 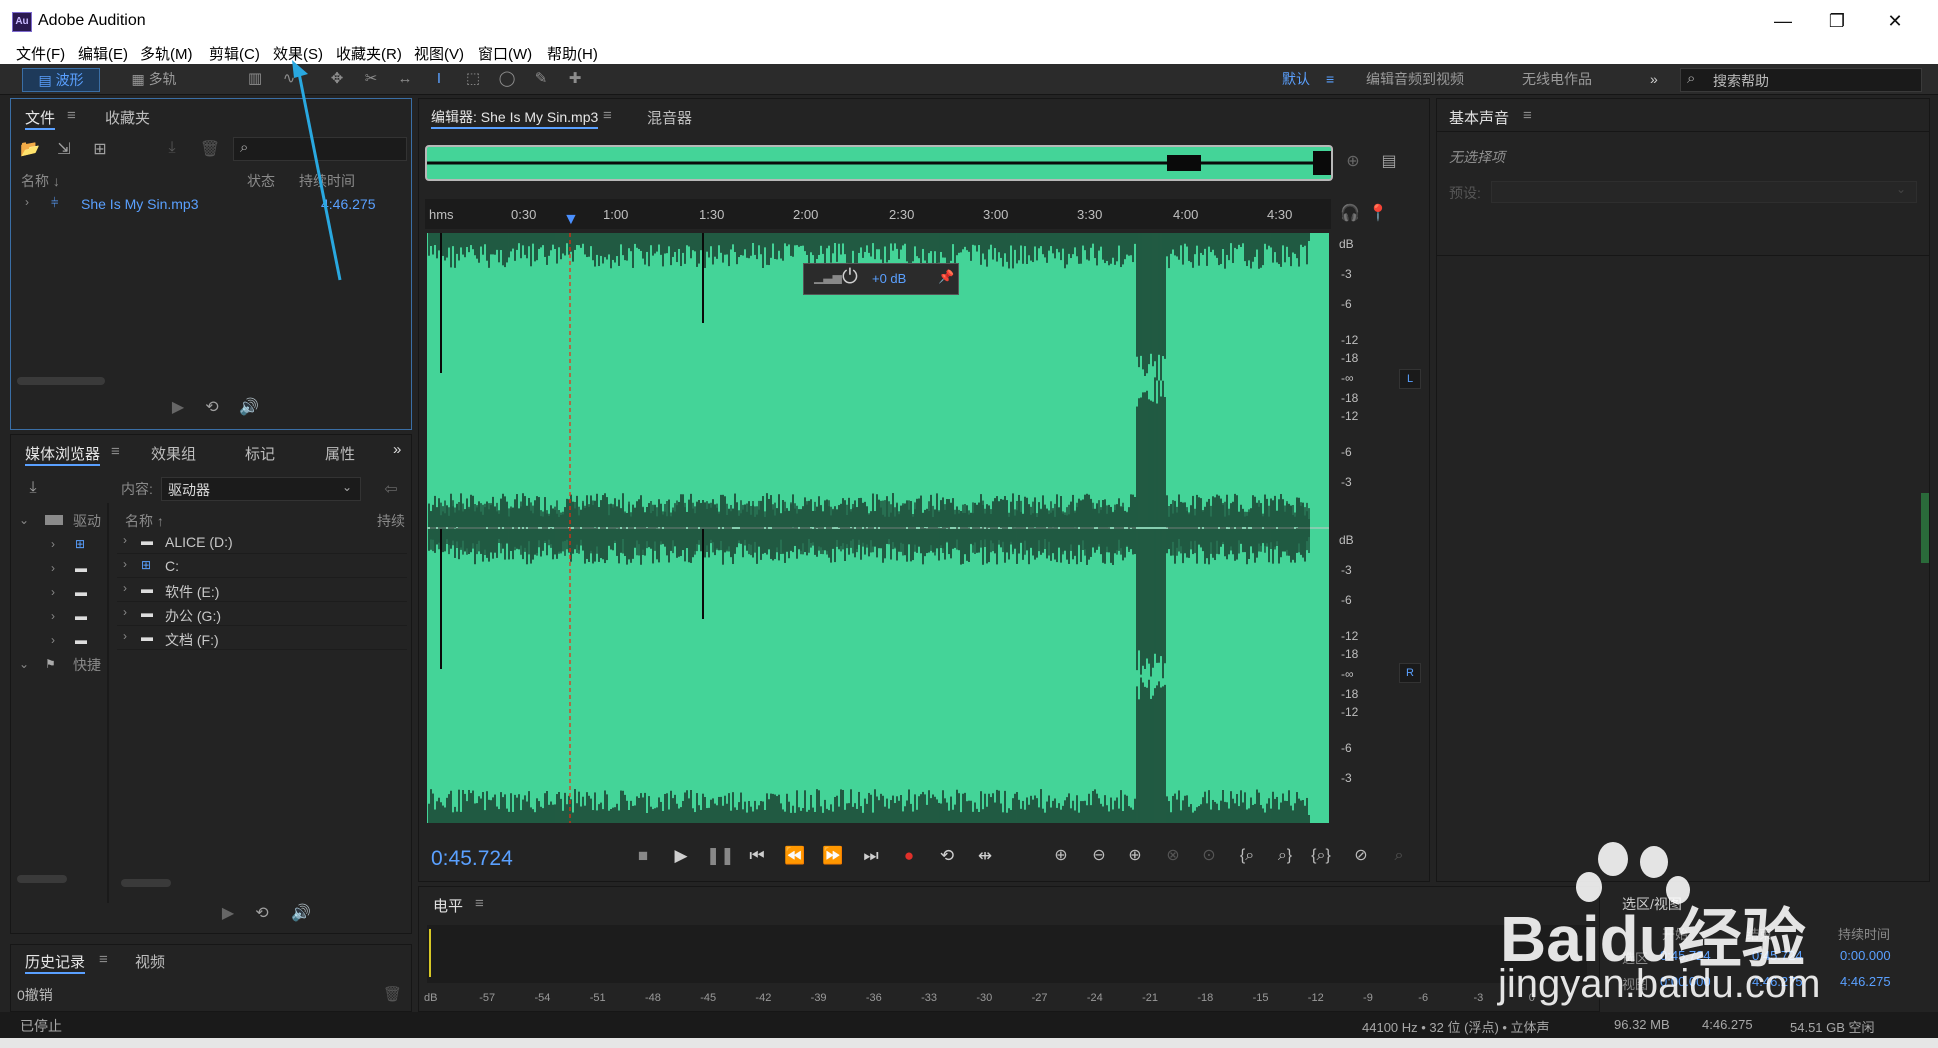 I want to click on stop-button: ■, so click(x=643, y=856).